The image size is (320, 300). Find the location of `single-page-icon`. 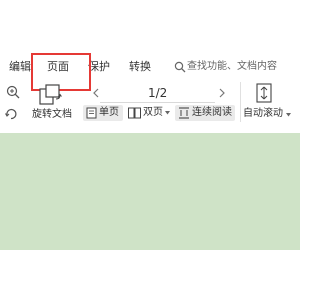

single-page-icon is located at coordinates (91, 113).